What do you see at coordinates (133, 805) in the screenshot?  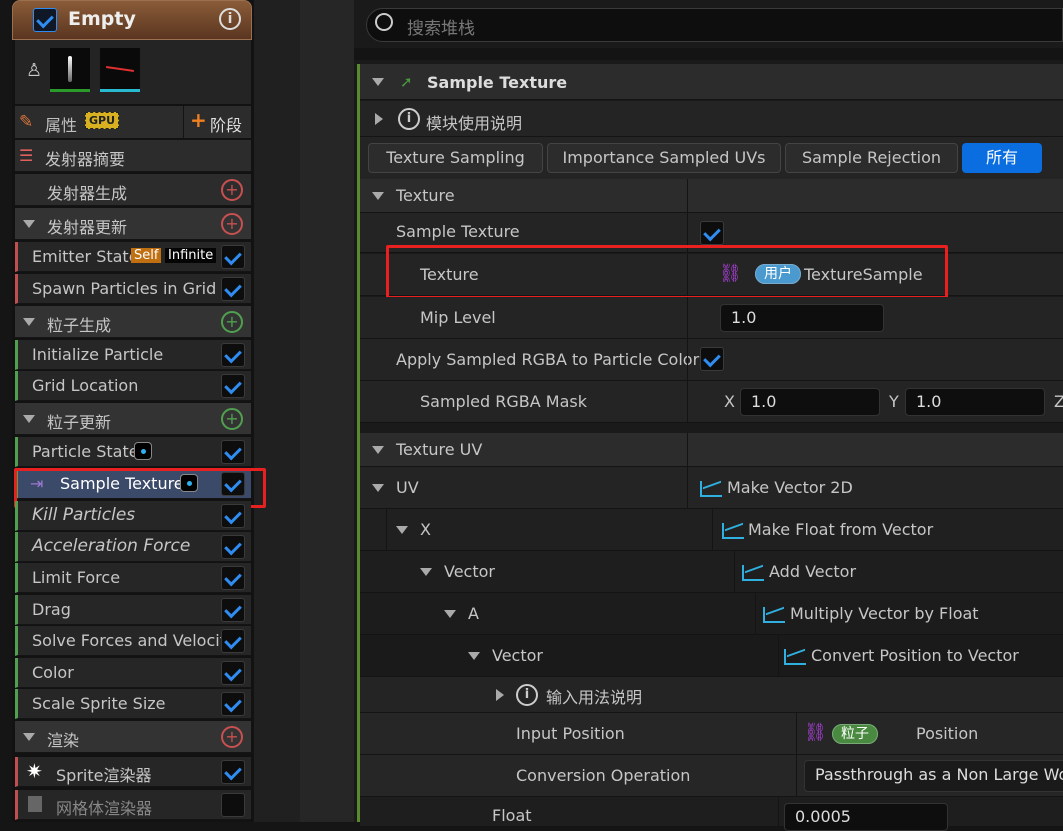 I see `renderer-mesh: 网格体渲染器` at bounding box center [133, 805].